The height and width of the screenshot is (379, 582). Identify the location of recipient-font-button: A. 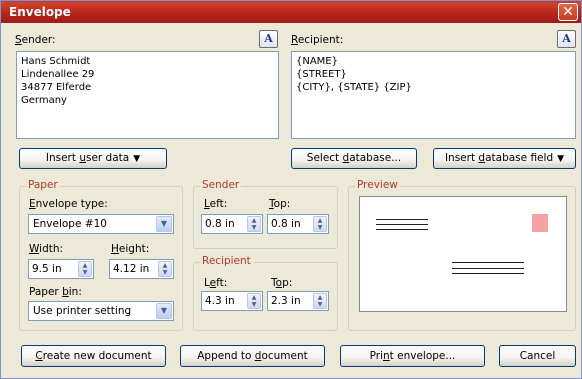
(566, 39).